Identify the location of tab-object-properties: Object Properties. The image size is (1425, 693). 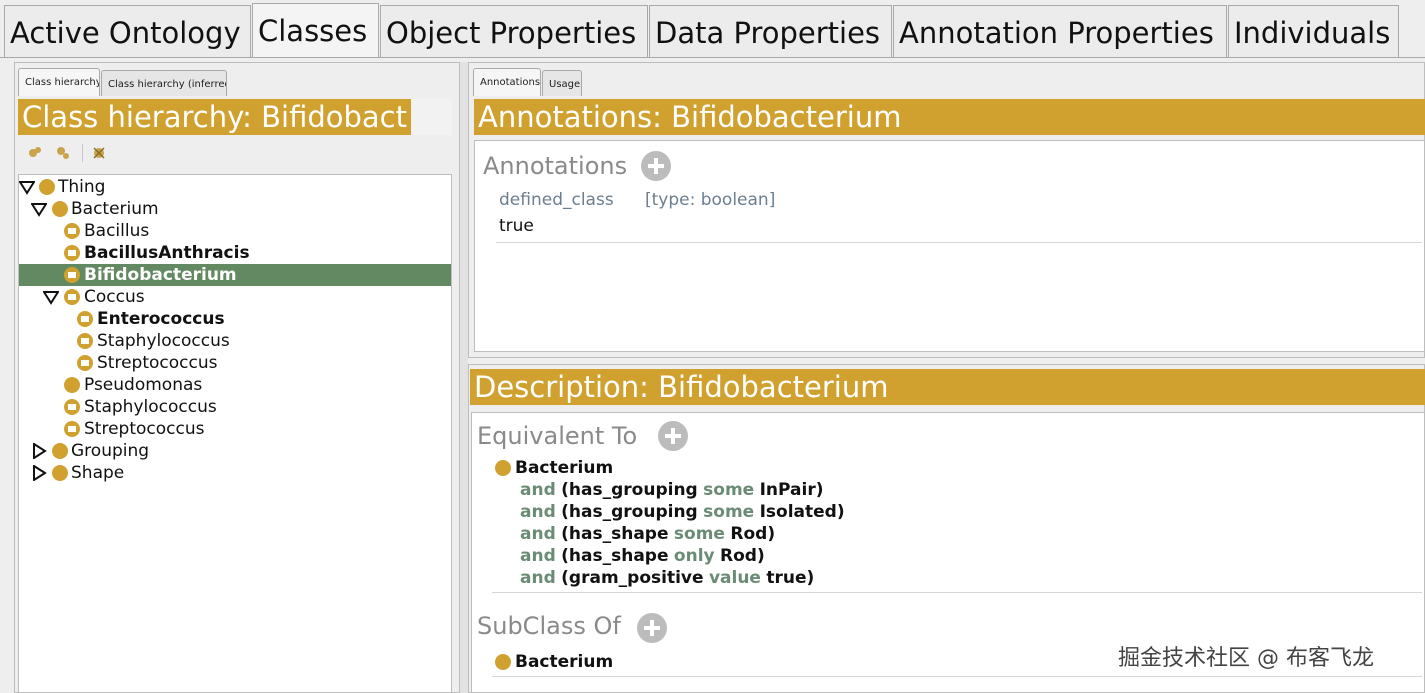
(514, 31).